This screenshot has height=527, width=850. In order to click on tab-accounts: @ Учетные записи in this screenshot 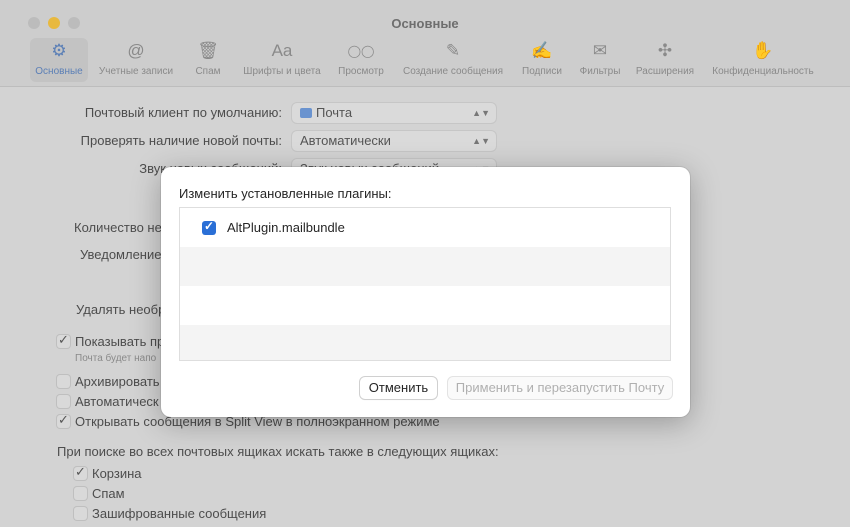, I will do `click(136, 60)`.